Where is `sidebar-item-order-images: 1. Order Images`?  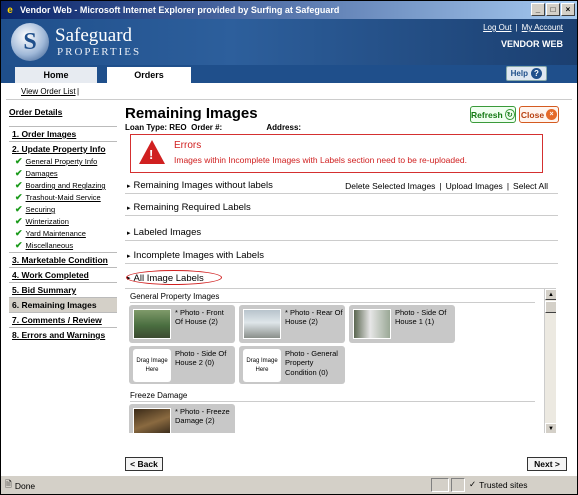
sidebar-item-order-images: 1. Order Images is located at coordinates (63, 133).